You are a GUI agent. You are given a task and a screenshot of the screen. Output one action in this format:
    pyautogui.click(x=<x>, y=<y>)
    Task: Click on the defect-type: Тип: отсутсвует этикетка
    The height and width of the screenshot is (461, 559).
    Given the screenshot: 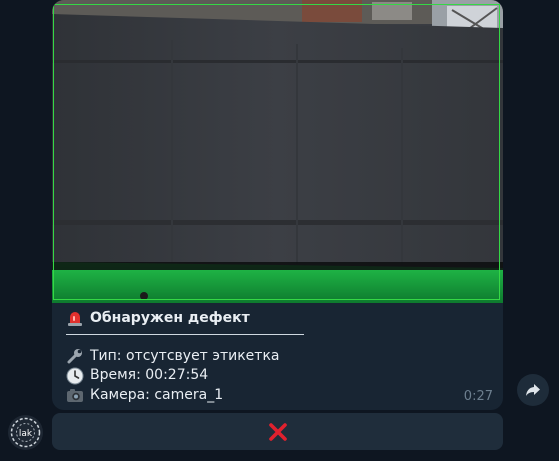 What is the action you would take?
    pyautogui.click(x=185, y=355)
    